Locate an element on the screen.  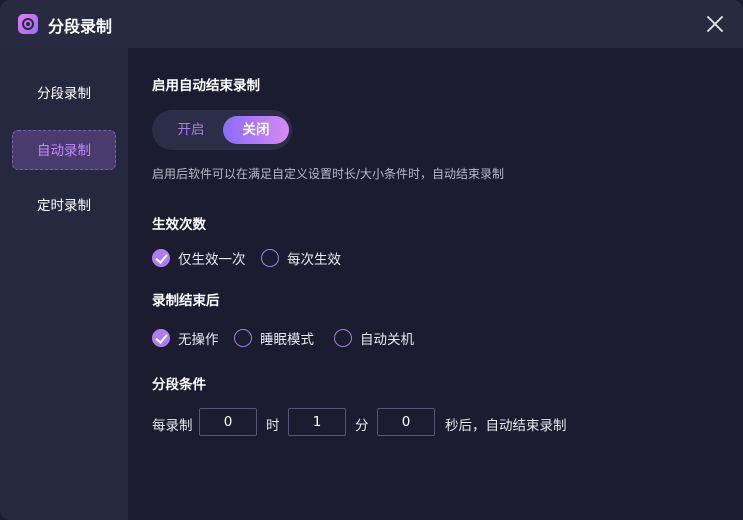
close-button is located at coordinates (715, 24).